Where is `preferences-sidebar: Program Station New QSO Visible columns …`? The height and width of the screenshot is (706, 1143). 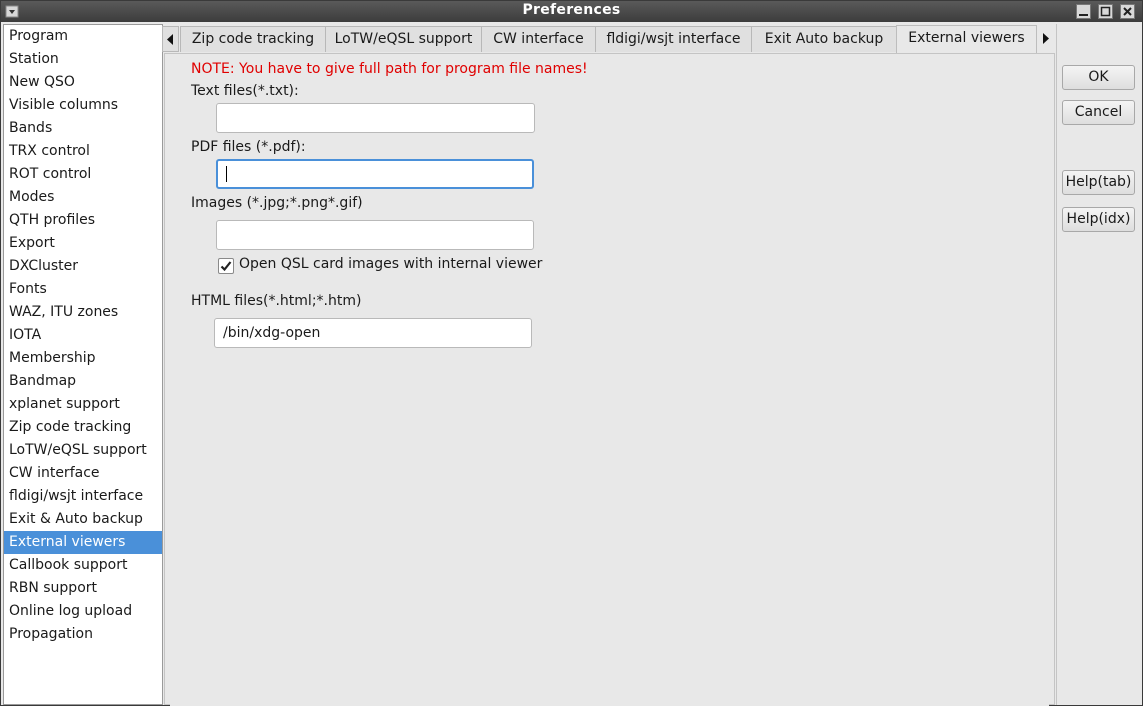 preferences-sidebar: Program Station New QSO Visible columns … is located at coordinates (83, 364).